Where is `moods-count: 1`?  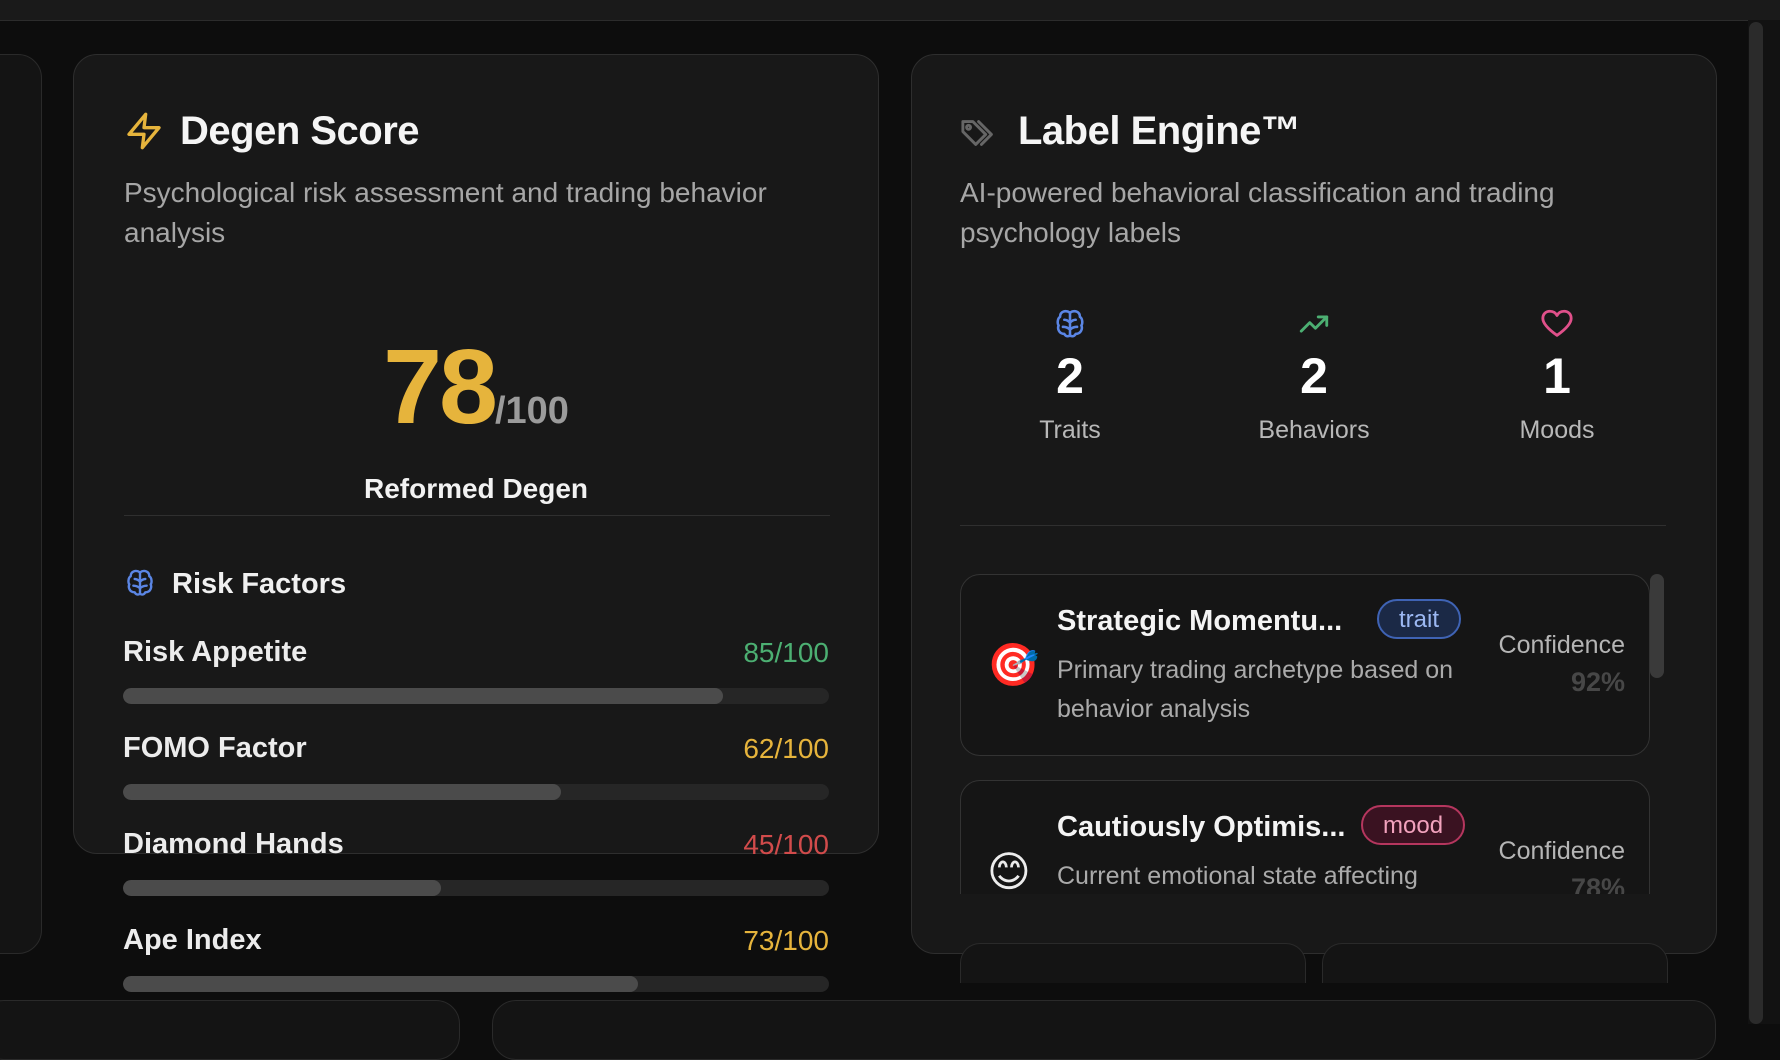
moods-count: 1 is located at coordinates (1557, 376).